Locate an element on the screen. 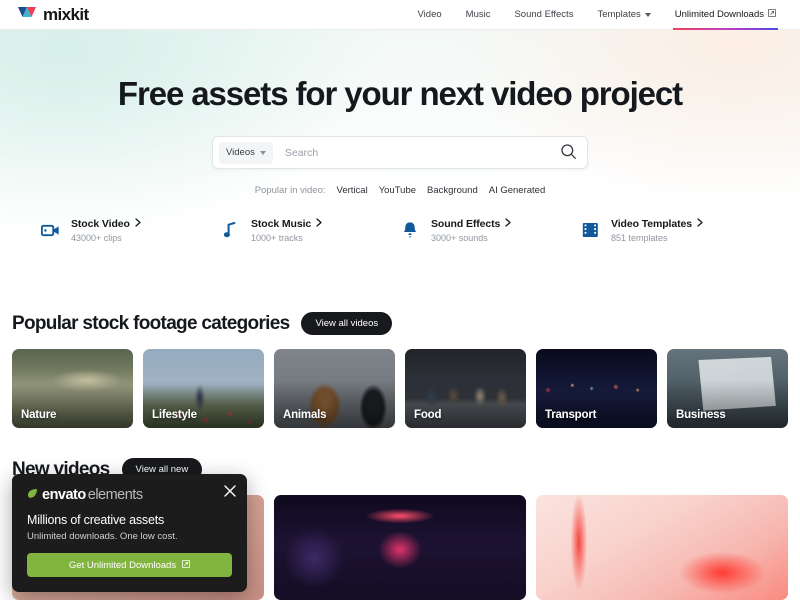 The image size is (800, 600). shortcut-title-row: Stock Video is located at coordinates (106, 224).